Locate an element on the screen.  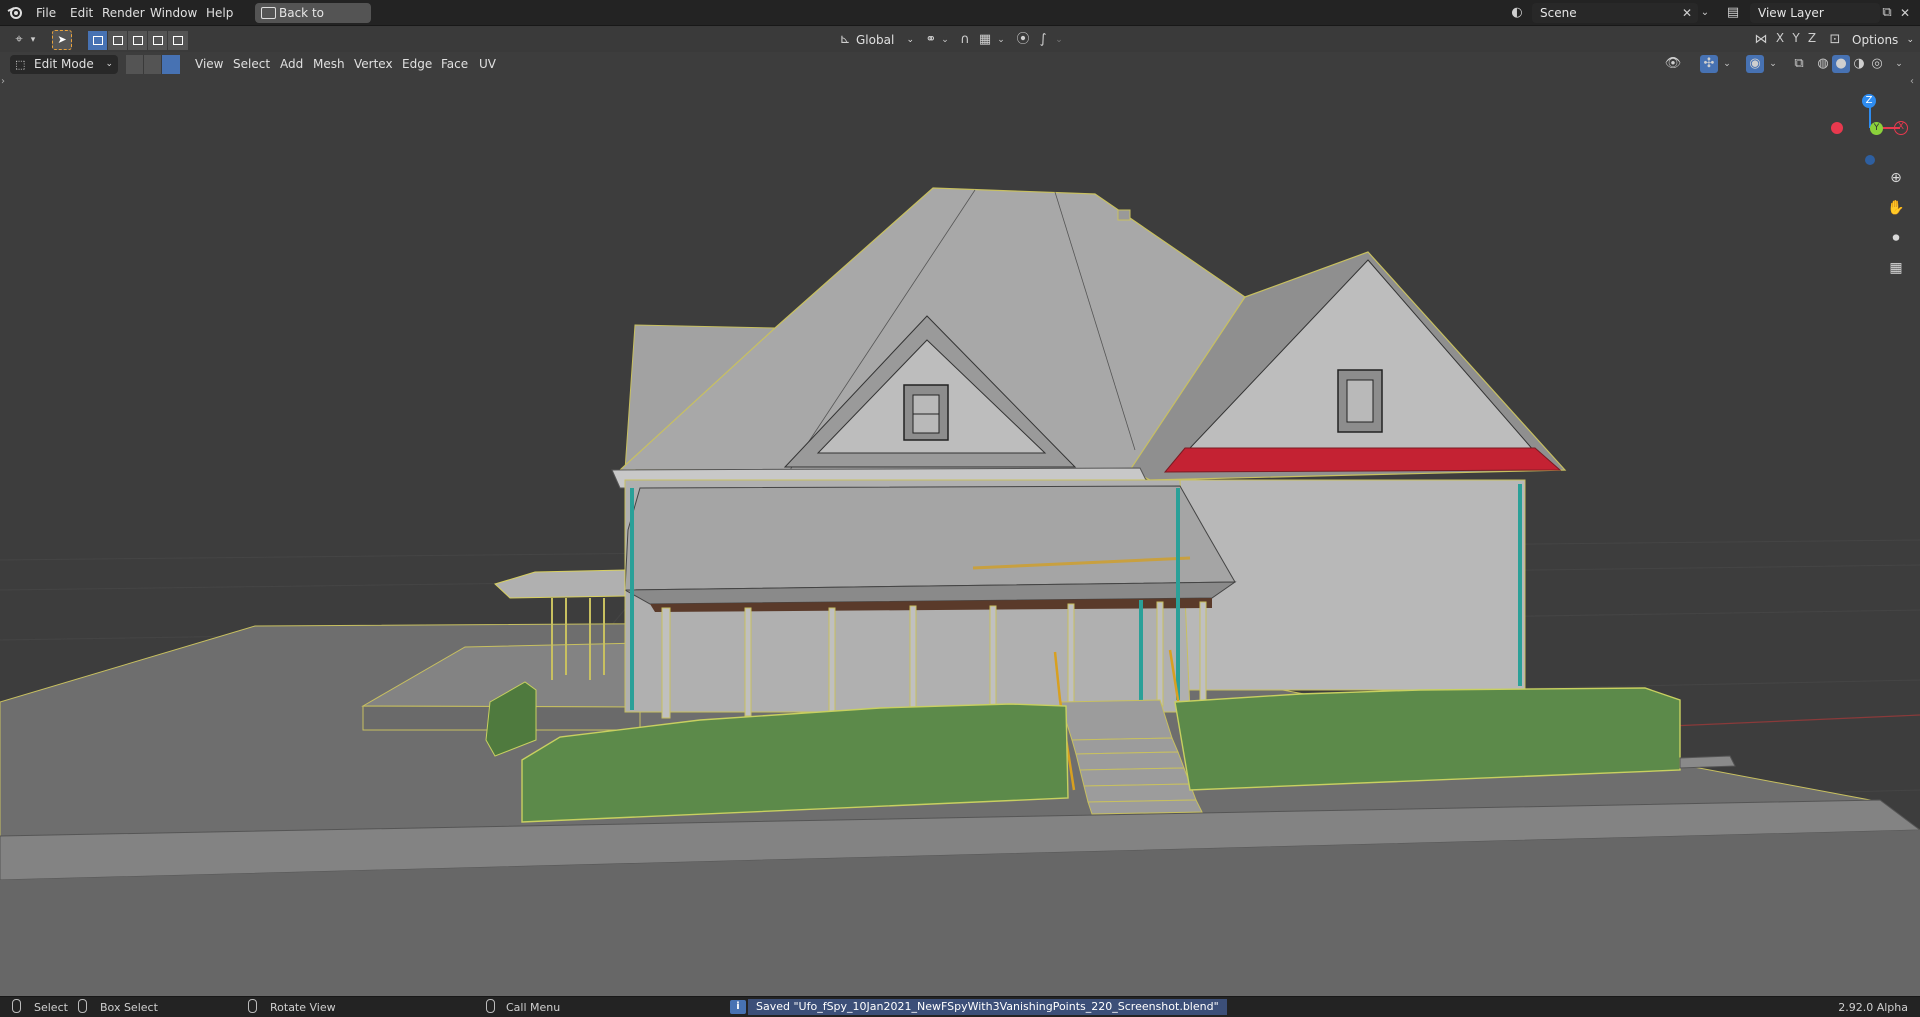
select-mode-invert-icon is located at coordinates (158, 40).